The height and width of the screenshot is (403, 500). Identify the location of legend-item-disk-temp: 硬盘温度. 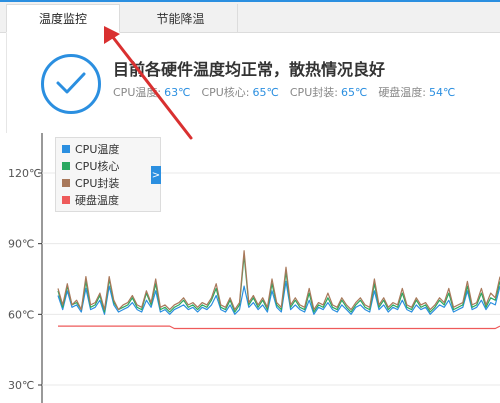
(90, 200).